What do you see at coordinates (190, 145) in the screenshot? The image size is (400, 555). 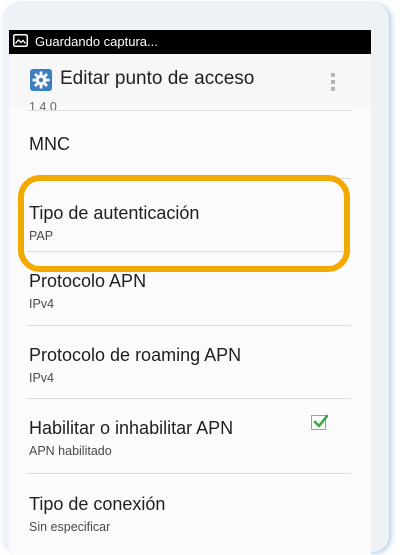 I see `list-item-mnc: MNC` at bounding box center [190, 145].